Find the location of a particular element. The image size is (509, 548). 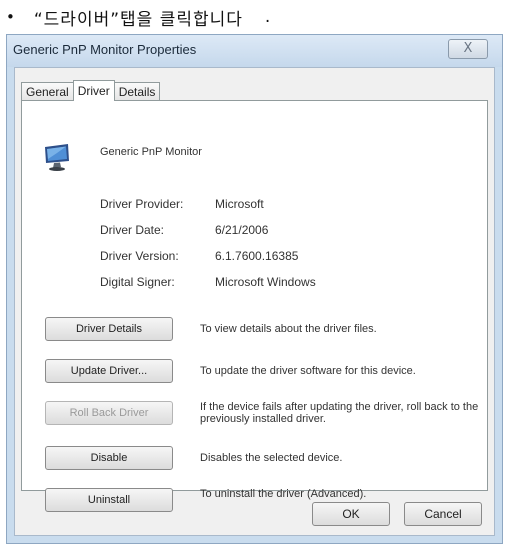

close-button: X is located at coordinates (468, 49).